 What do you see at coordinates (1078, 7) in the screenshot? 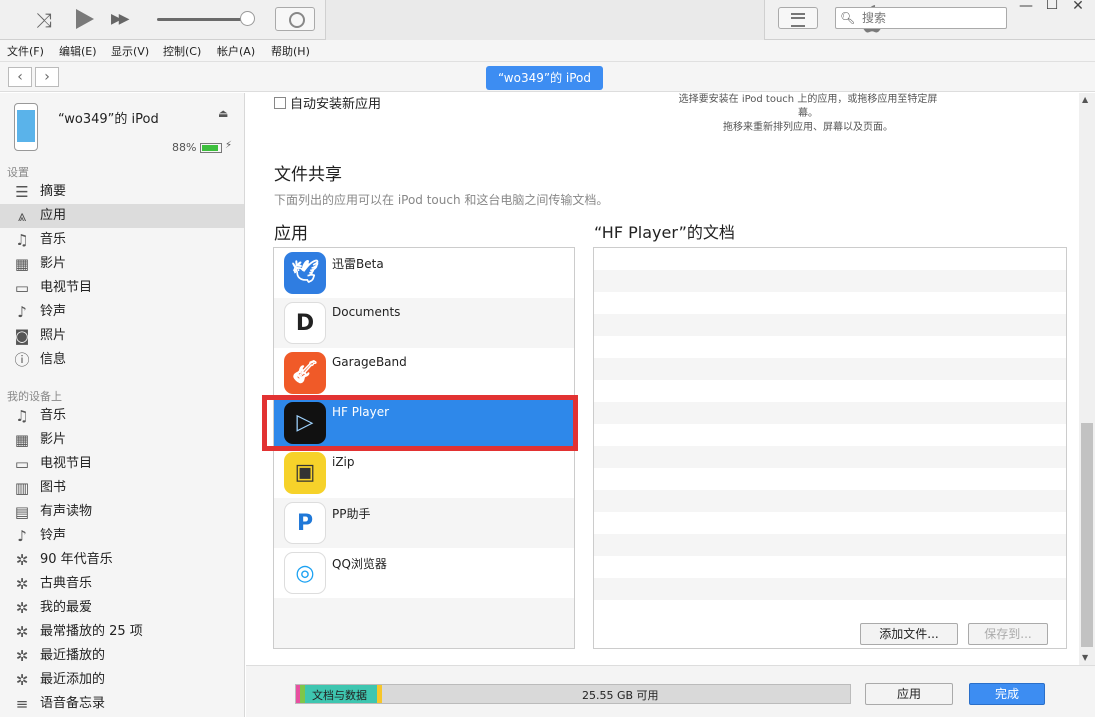
I see `close-button: ✕` at bounding box center [1078, 7].